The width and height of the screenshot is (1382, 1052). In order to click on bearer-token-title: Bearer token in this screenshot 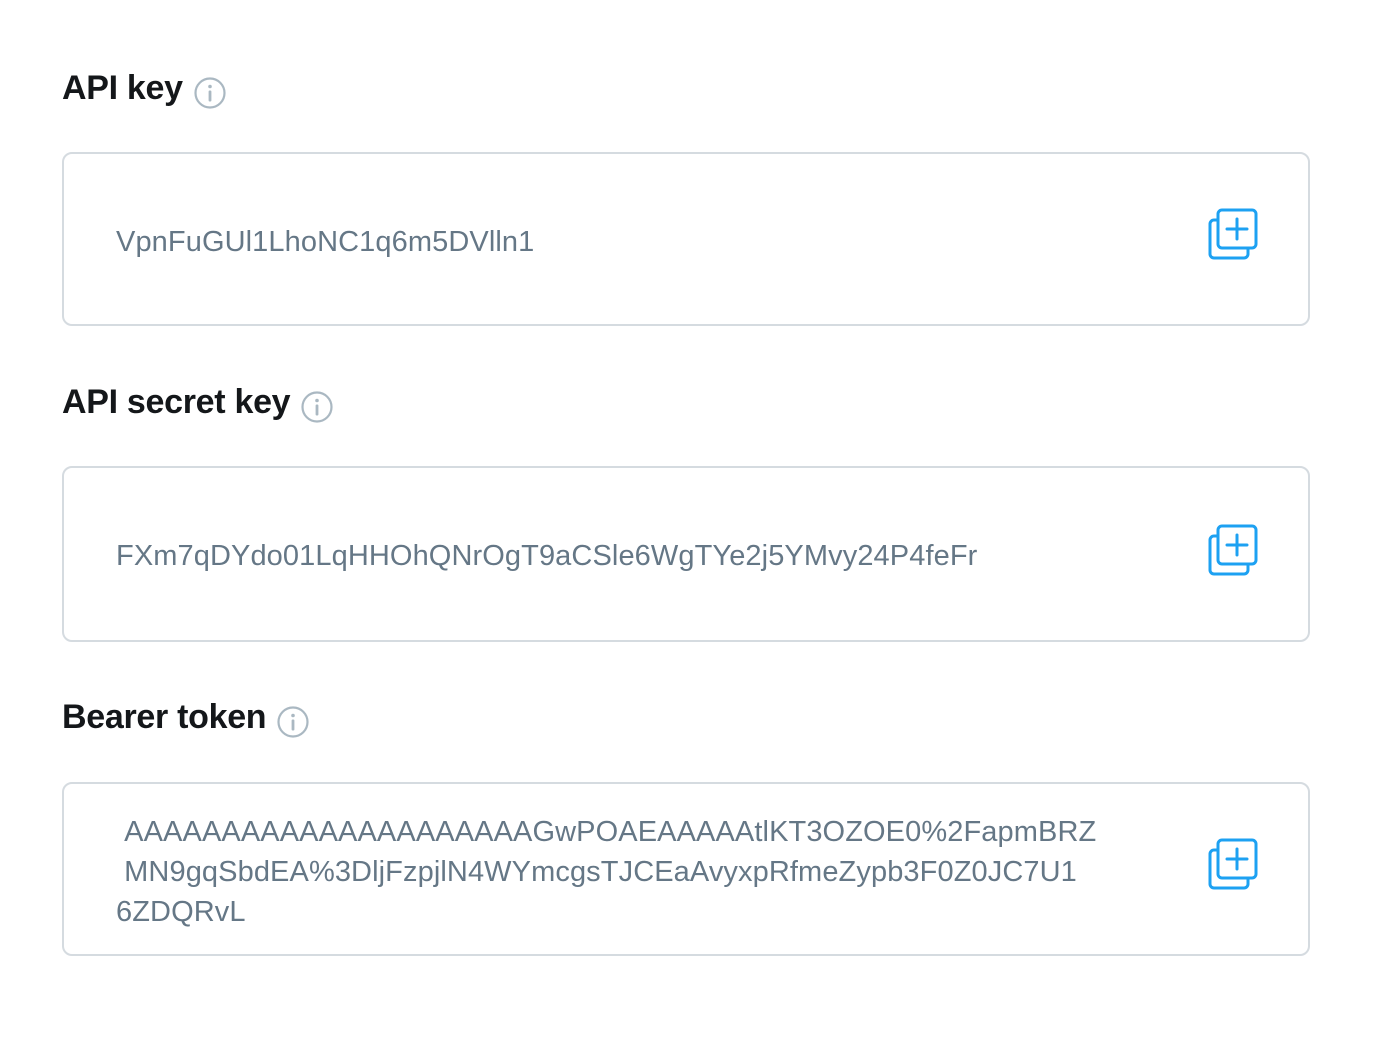, I will do `click(164, 716)`.